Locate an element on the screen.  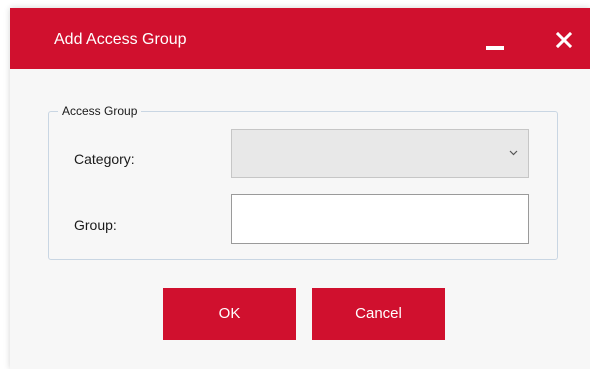
ok-button: OK is located at coordinates (229, 314).